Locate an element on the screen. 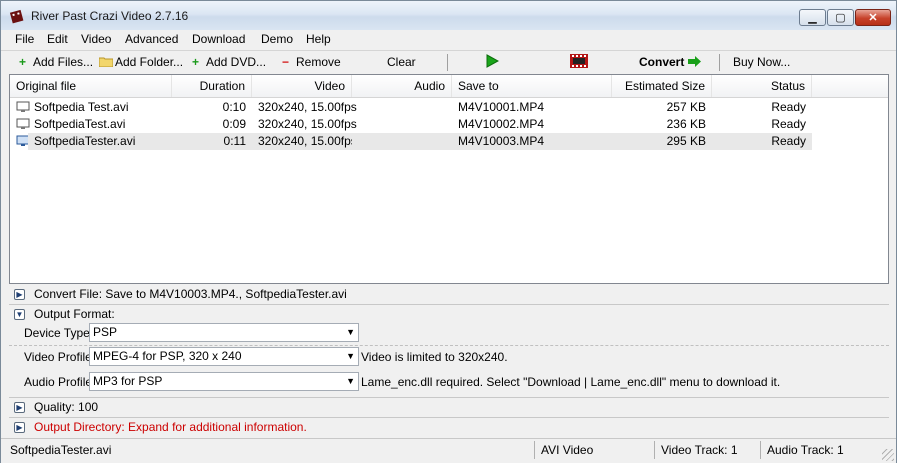 Image resolution: width=897 pixels, height=463 pixels. menu-demo: Demo is located at coordinates (277, 39).